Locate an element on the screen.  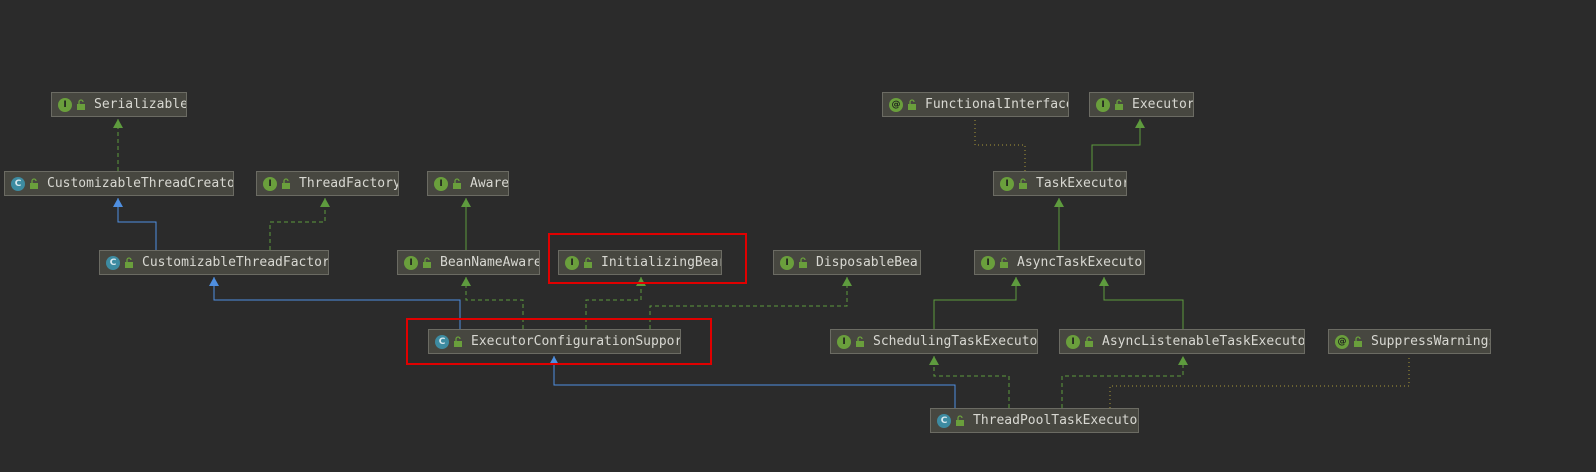
edge-task-executor-to-functional-interface is located at coordinates (1000, 145).